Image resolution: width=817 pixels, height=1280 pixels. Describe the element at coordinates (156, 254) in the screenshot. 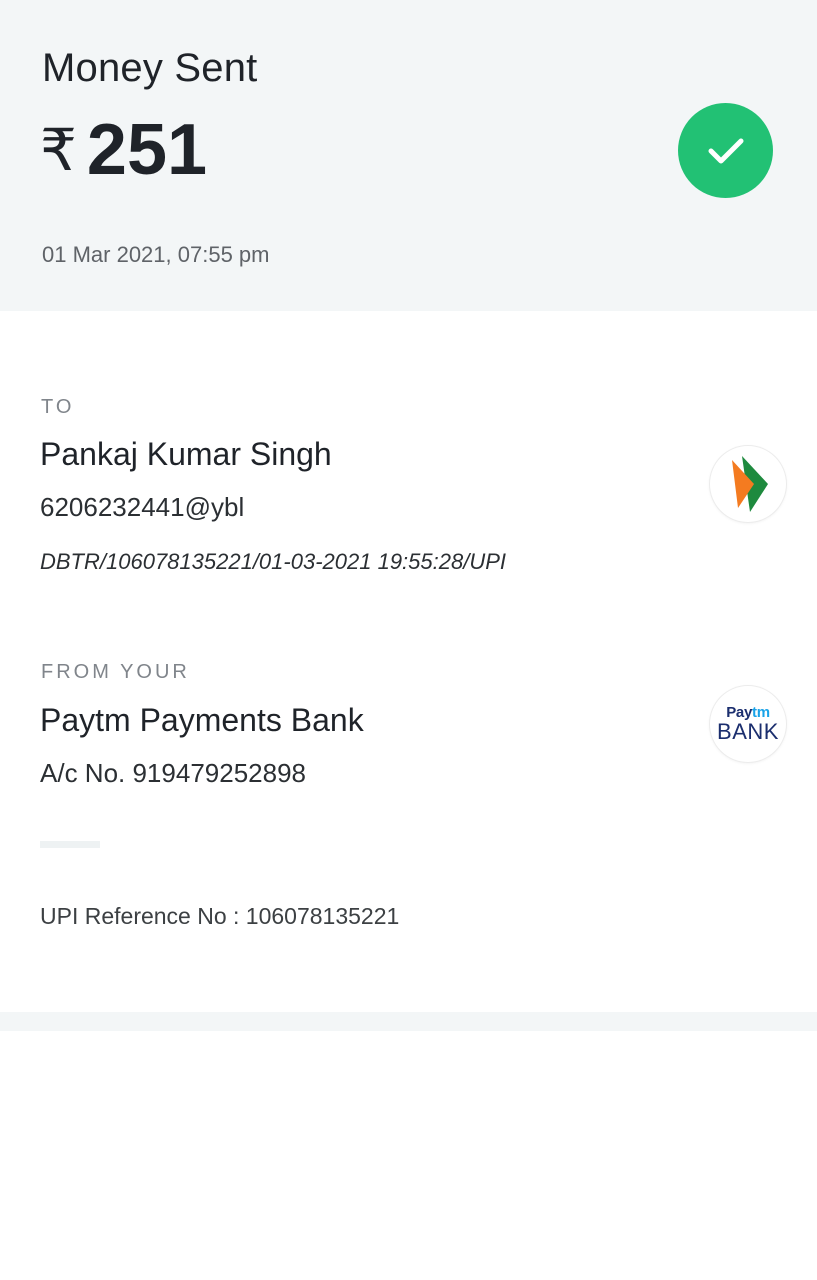

I see `transaction-timestamp: 01 Mar 2021, 07:55 pm` at that location.